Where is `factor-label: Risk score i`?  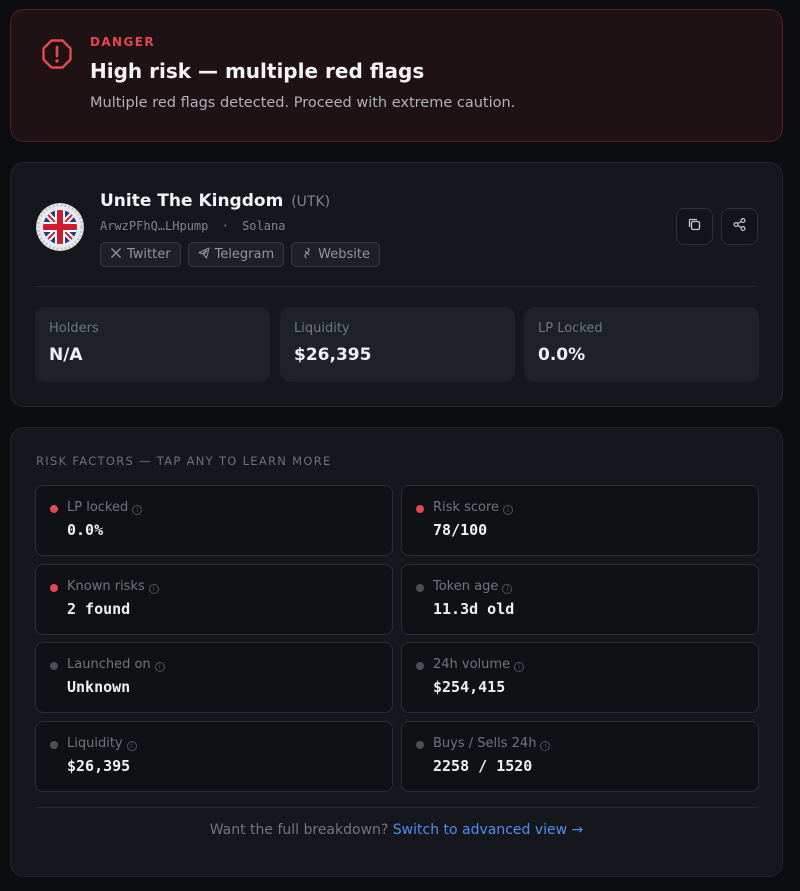
factor-label: Risk score i is located at coordinates (473, 507).